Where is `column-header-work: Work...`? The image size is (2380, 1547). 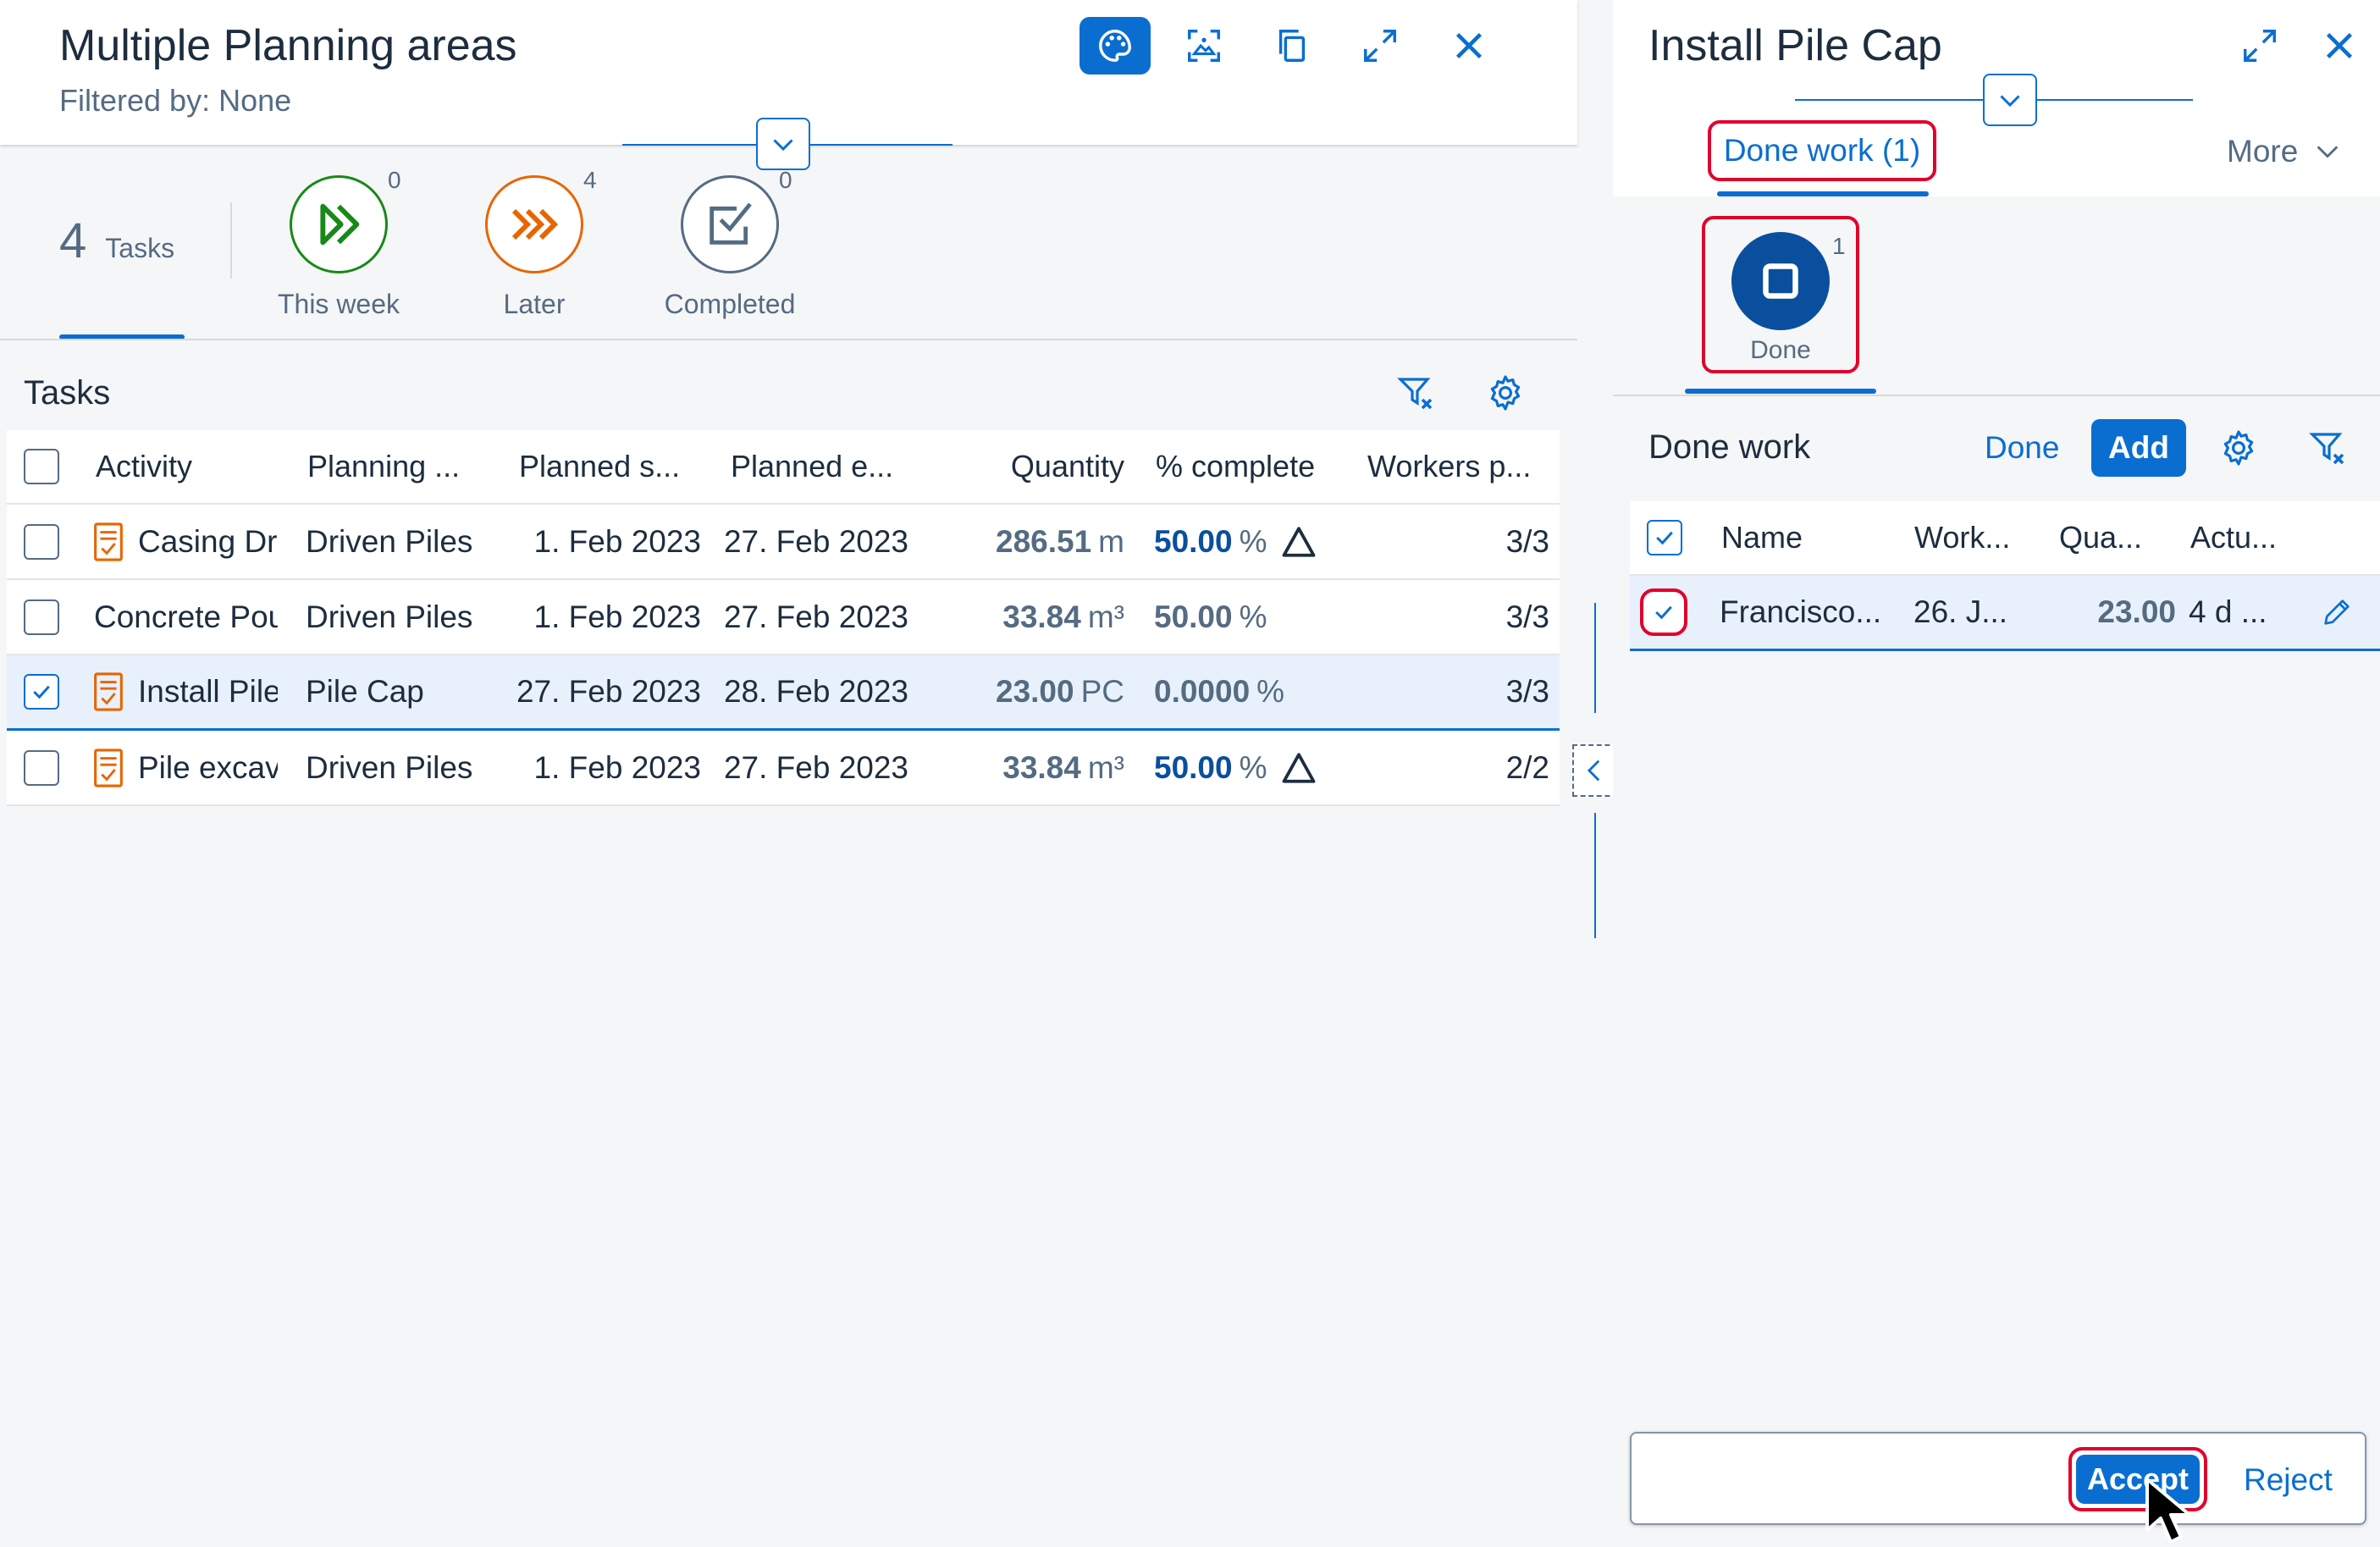
column-header-work: Work... is located at coordinates (1982, 538).